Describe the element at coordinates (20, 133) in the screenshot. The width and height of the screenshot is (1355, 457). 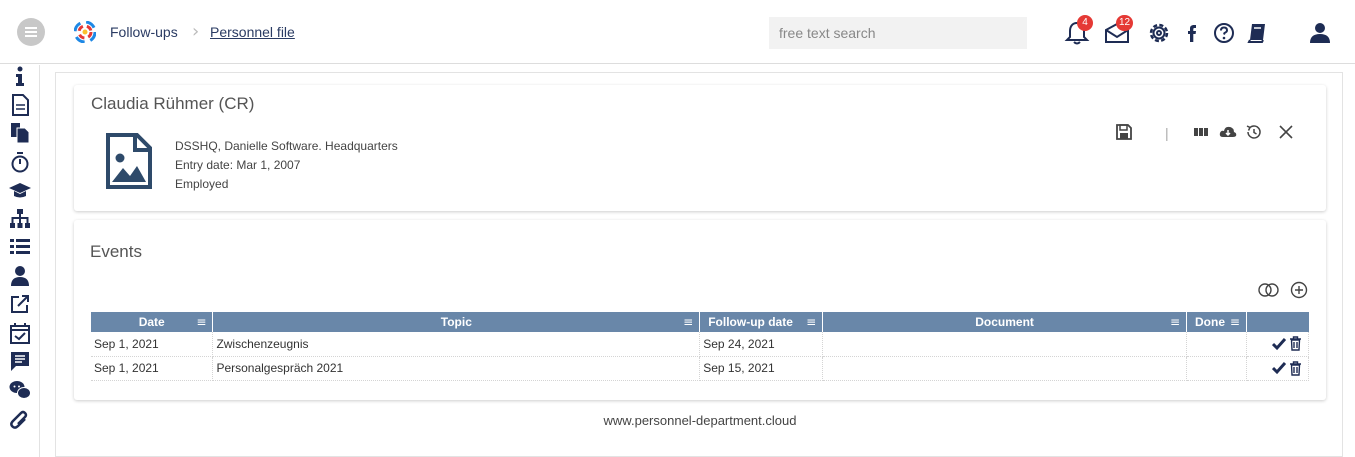
I see `documents-icon` at that location.